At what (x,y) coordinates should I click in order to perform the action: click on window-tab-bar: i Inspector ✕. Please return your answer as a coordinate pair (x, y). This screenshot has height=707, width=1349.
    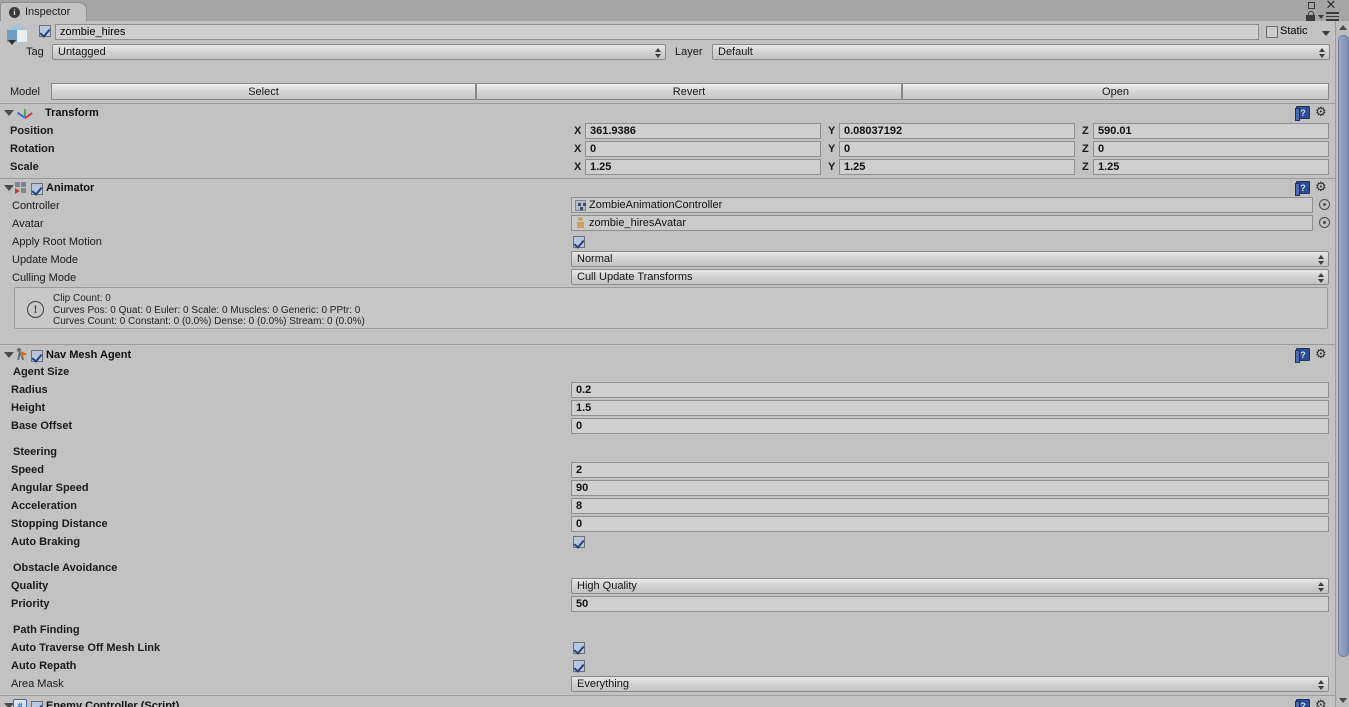
    Looking at the image, I should click on (674, 10).